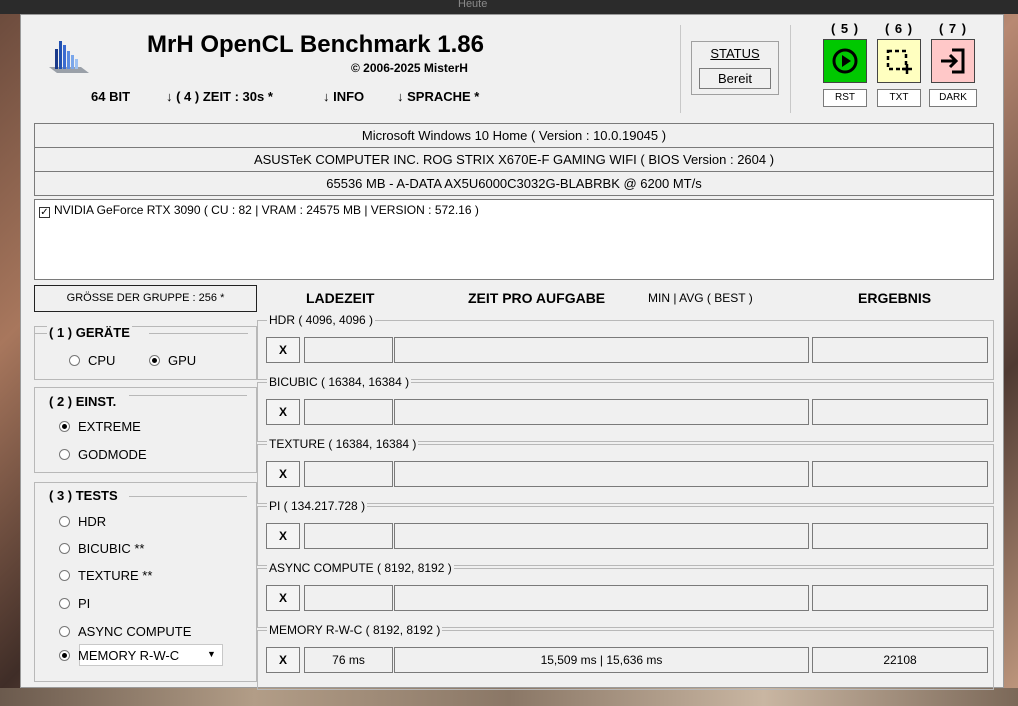 This screenshot has height=706, width=1018. What do you see at coordinates (84, 603) in the screenshot?
I see `test-pi-label: PI` at bounding box center [84, 603].